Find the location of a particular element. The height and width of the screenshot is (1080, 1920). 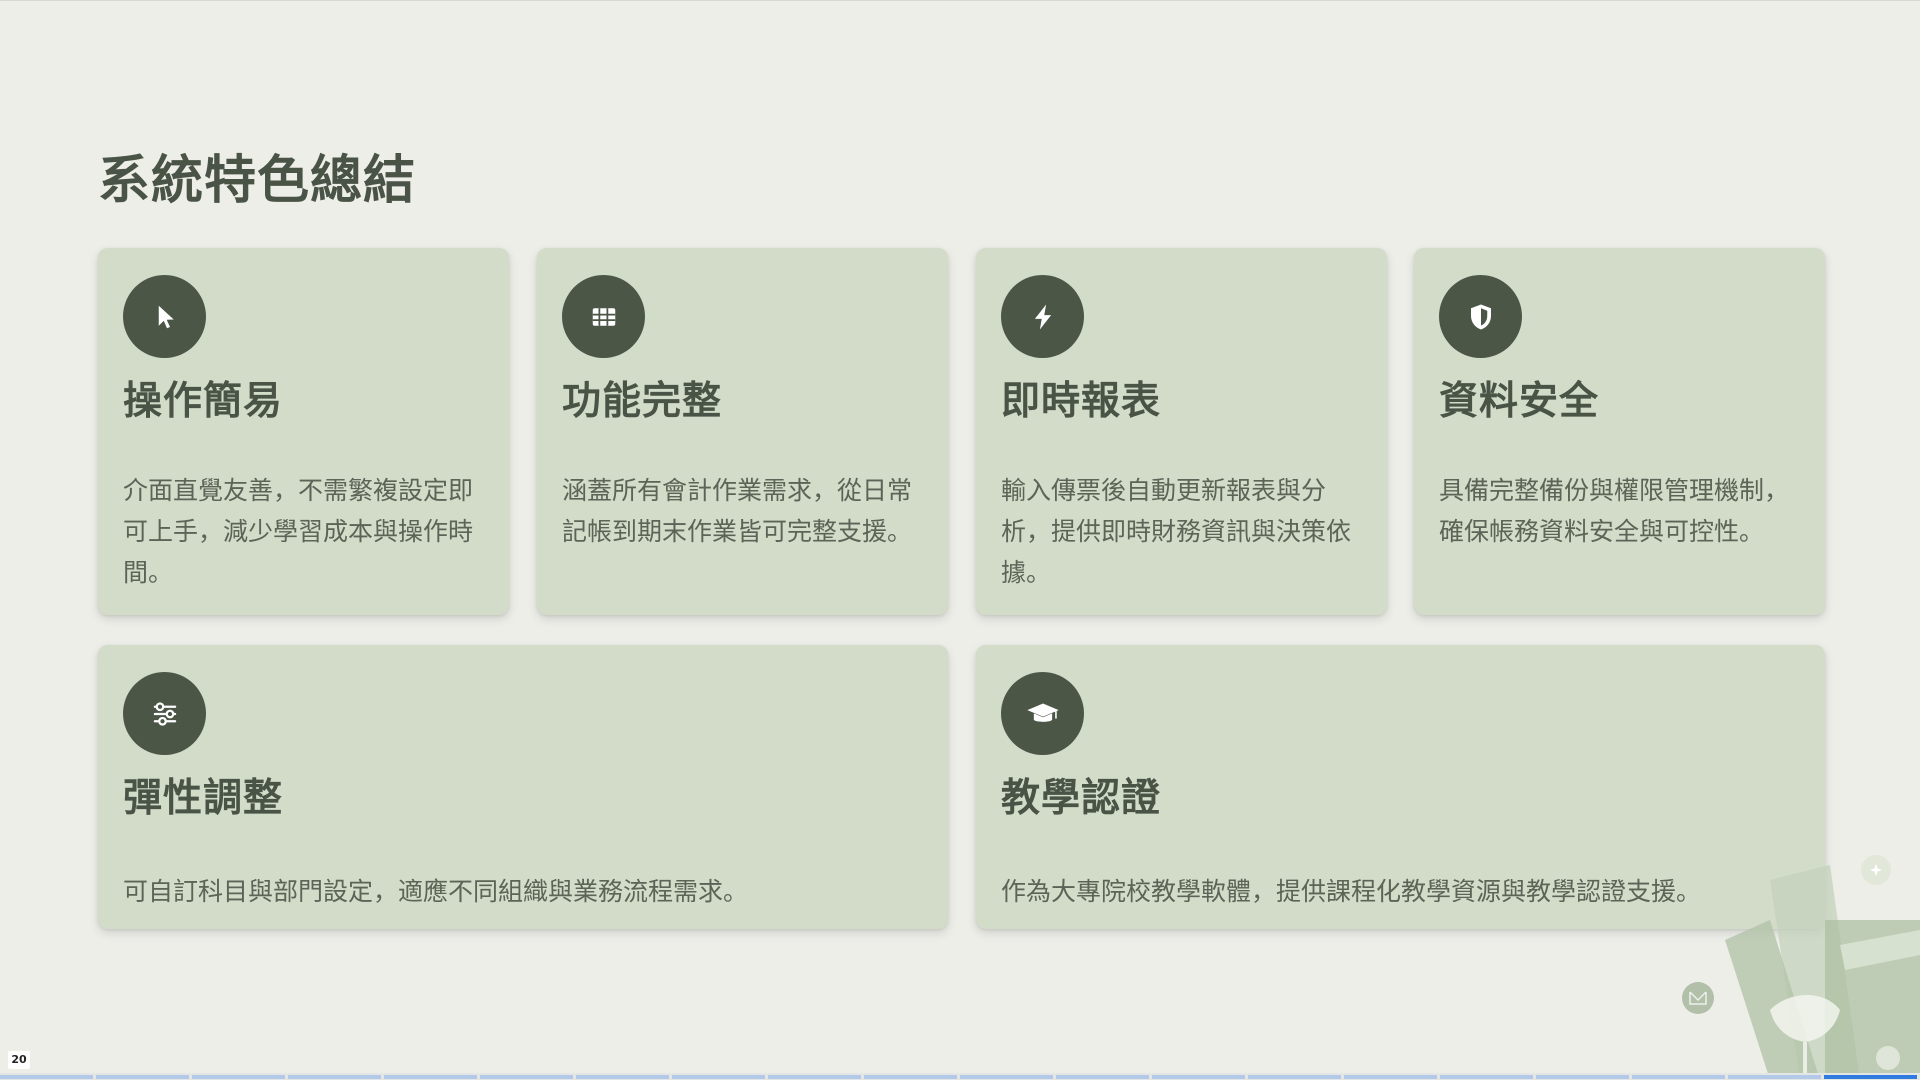

graduation-cap-icon is located at coordinates (1042, 713).